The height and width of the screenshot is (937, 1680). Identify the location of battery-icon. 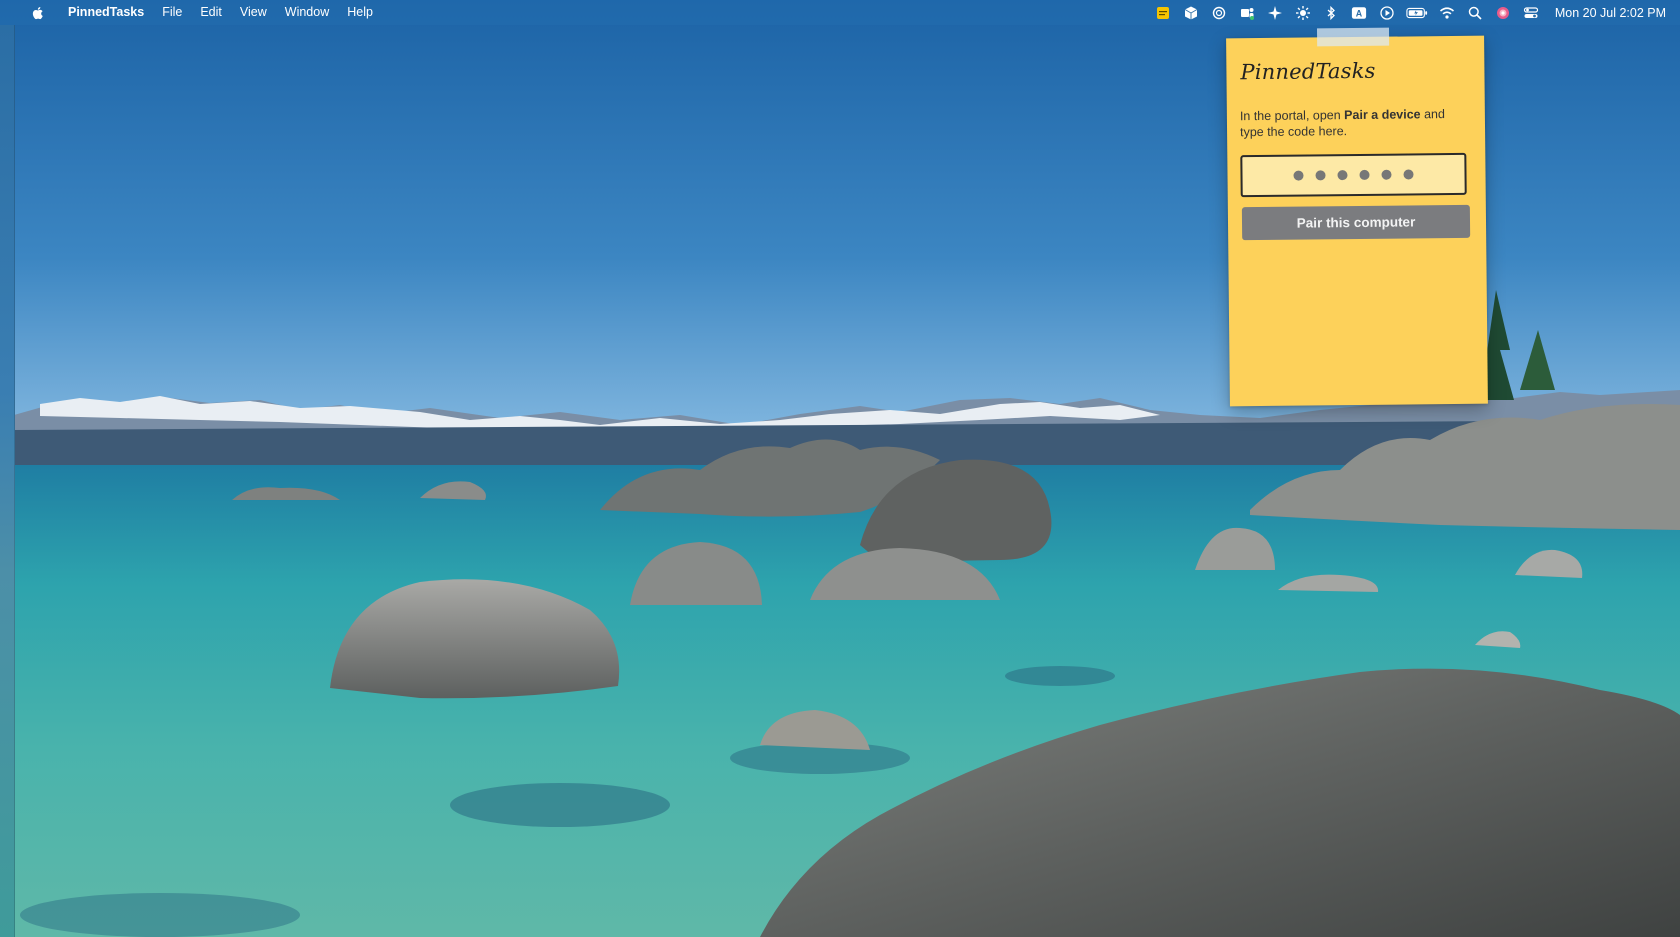
(1417, 13).